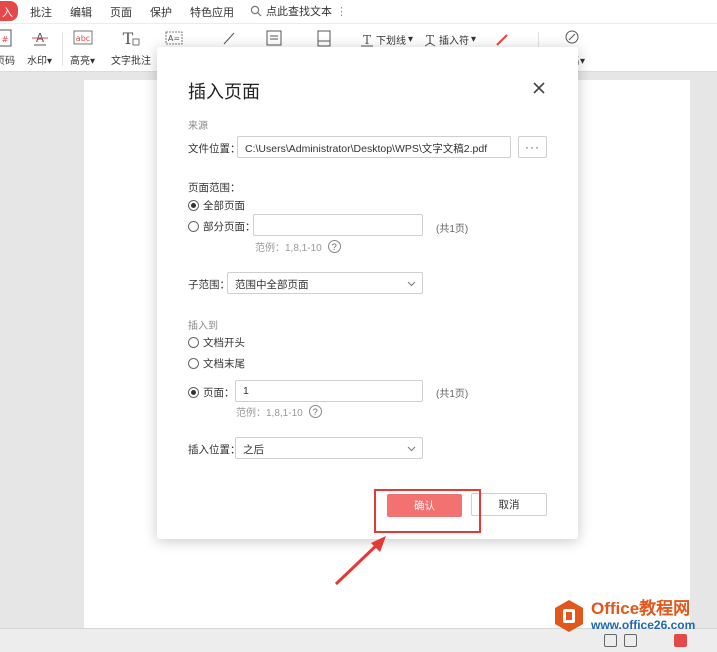 The height and width of the screenshot is (652, 717). I want to click on radio-partial-pages-circle, so click(193, 226).